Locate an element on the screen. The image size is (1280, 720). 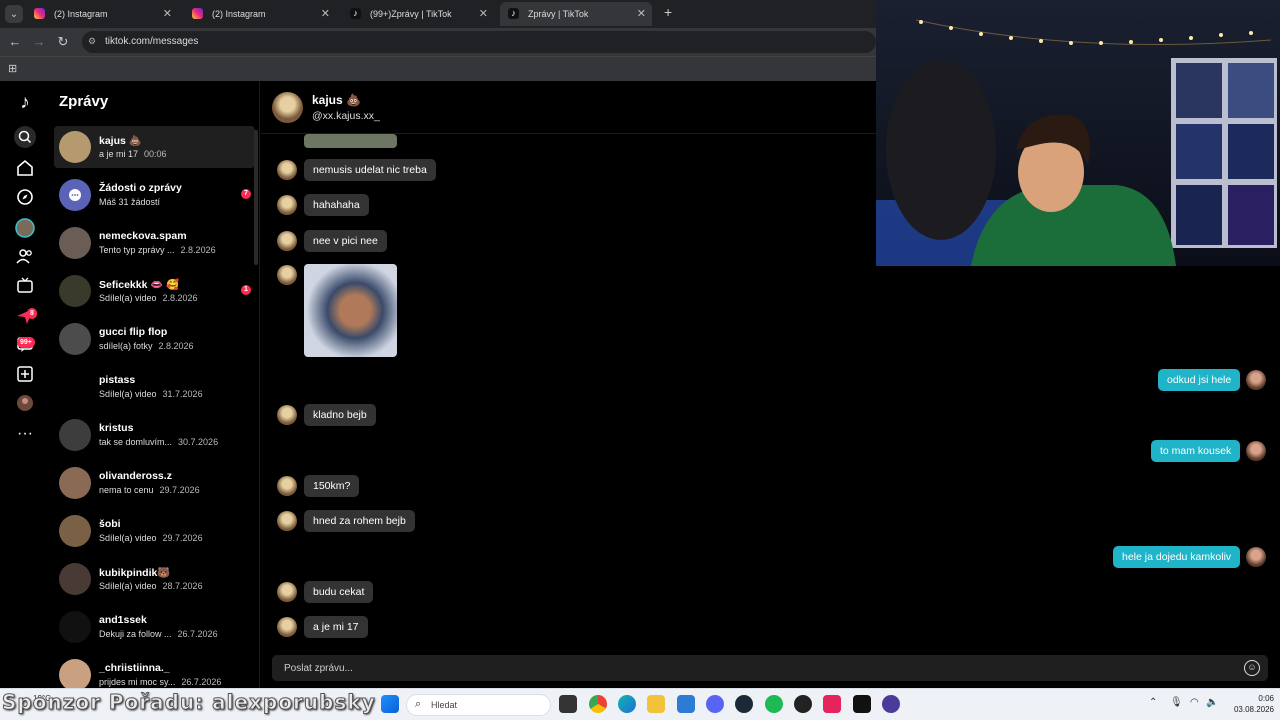
back-icon: ← is located at coordinates (15, 42).